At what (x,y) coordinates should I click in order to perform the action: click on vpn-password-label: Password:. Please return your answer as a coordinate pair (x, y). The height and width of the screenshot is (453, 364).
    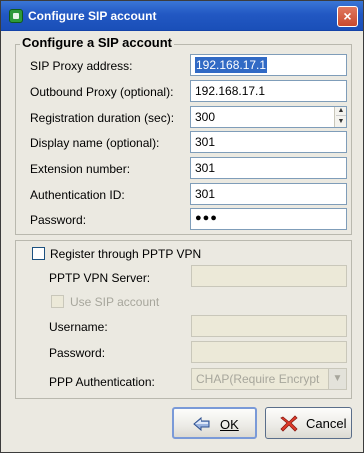
    Looking at the image, I should click on (77, 353).